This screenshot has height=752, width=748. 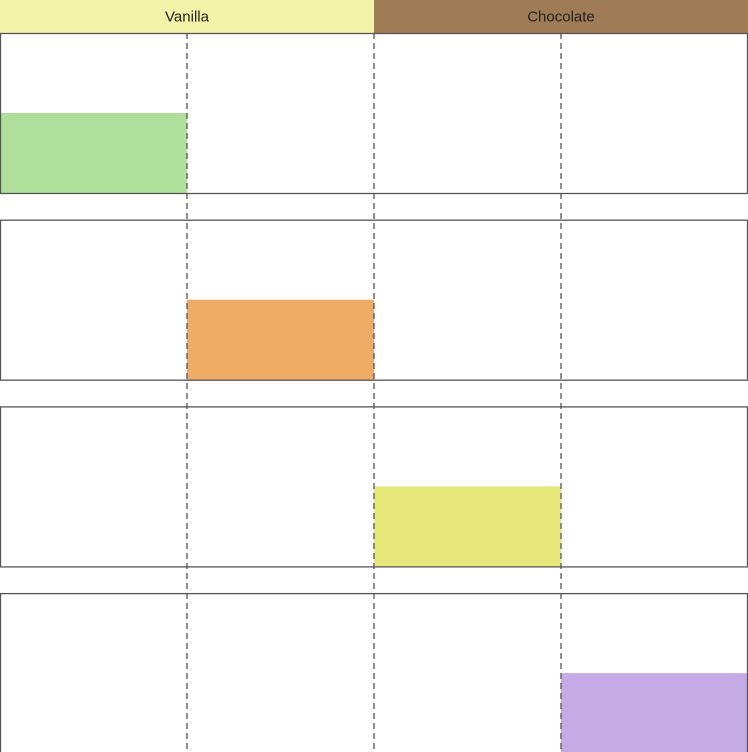 I want to click on row-0-bar, so click(x=93, y=153).